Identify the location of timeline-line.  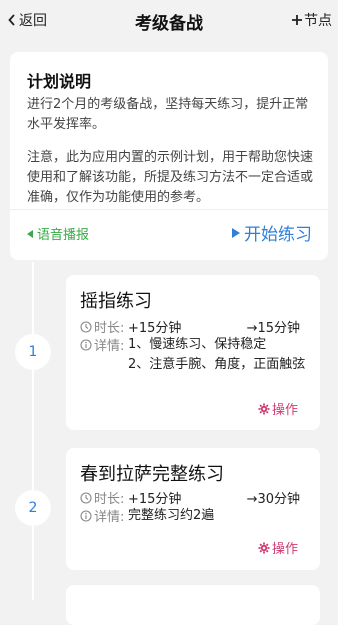
(33, 431).